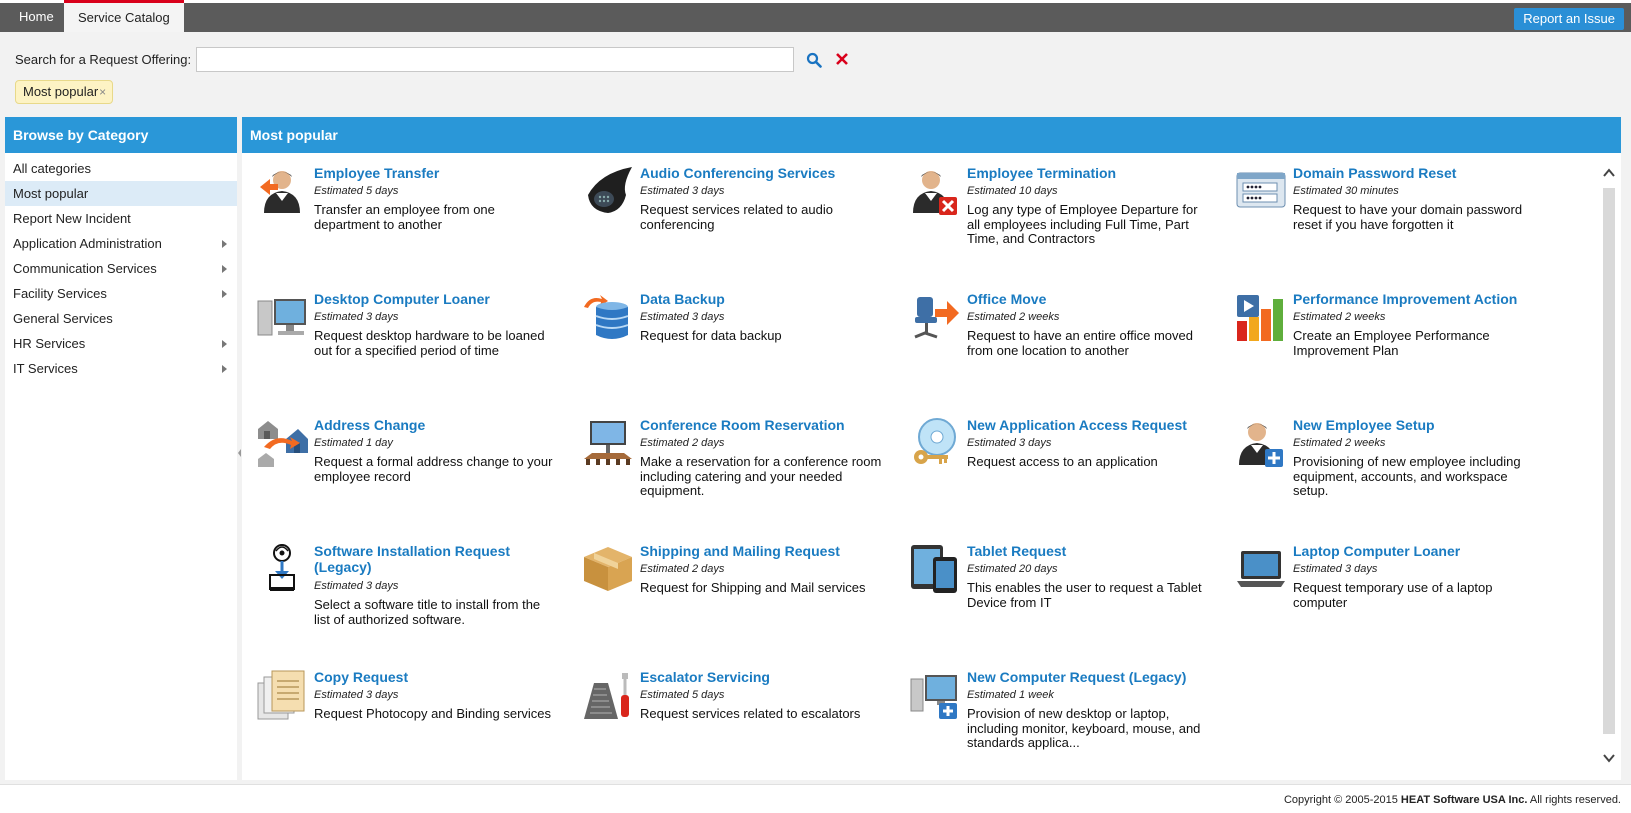 The height and width of the screenshot is (813, 1631). I want to click on offering-title: Office Move, so click(1087, 299).